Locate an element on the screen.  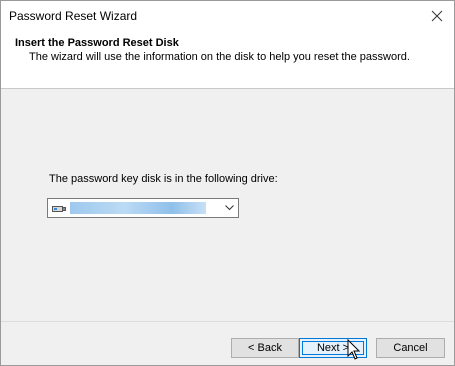
window-title: Password Reset Wizard is located at coordinates (73, 16).